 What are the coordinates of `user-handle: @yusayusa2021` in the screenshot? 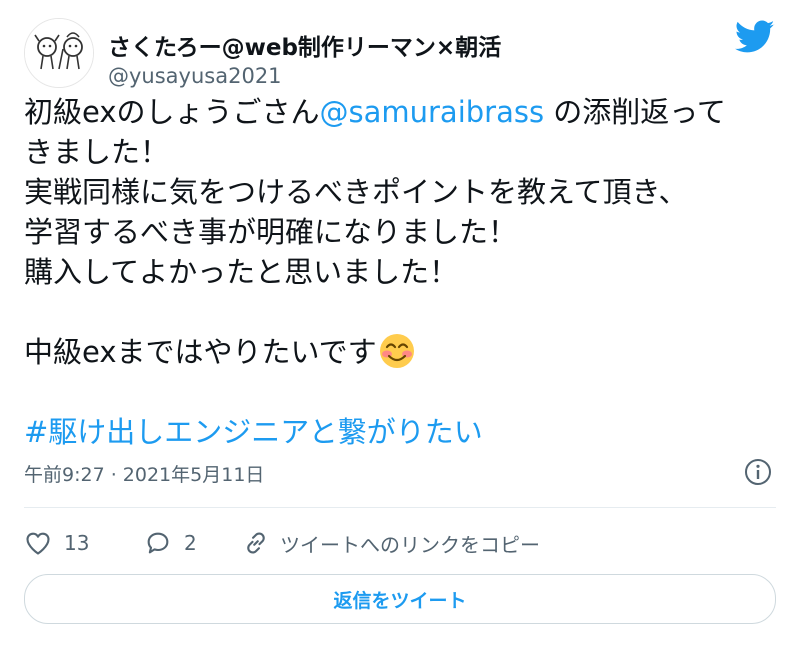 It's located at (195, 76).